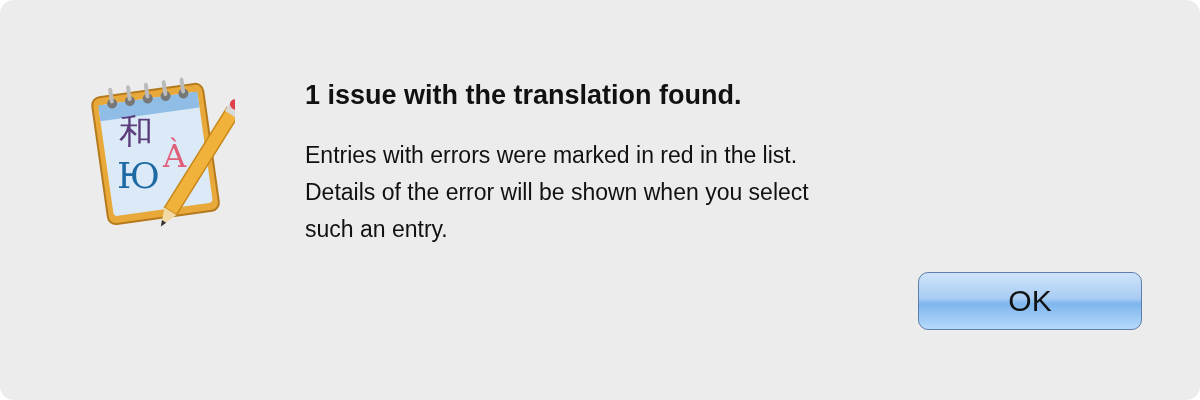 The height and width of the screenshot is (400, 1200). I want to click on icon-letter: 和, so click(136, 131).